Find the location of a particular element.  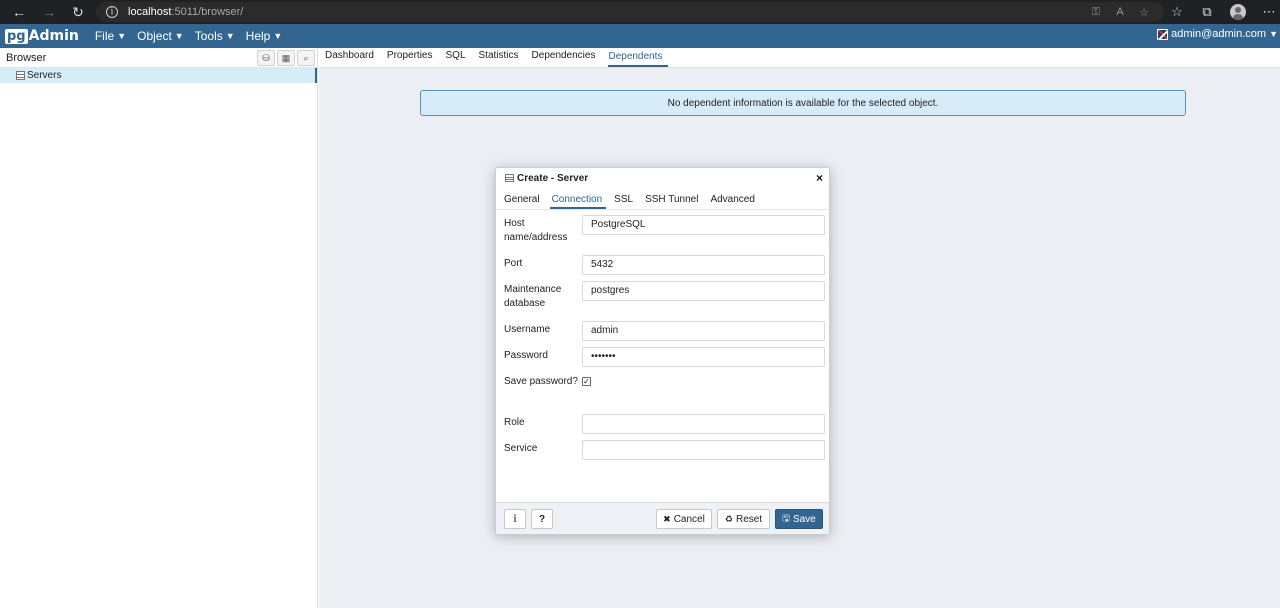

tab-sql: SQL is located at coordinates (459, 57).